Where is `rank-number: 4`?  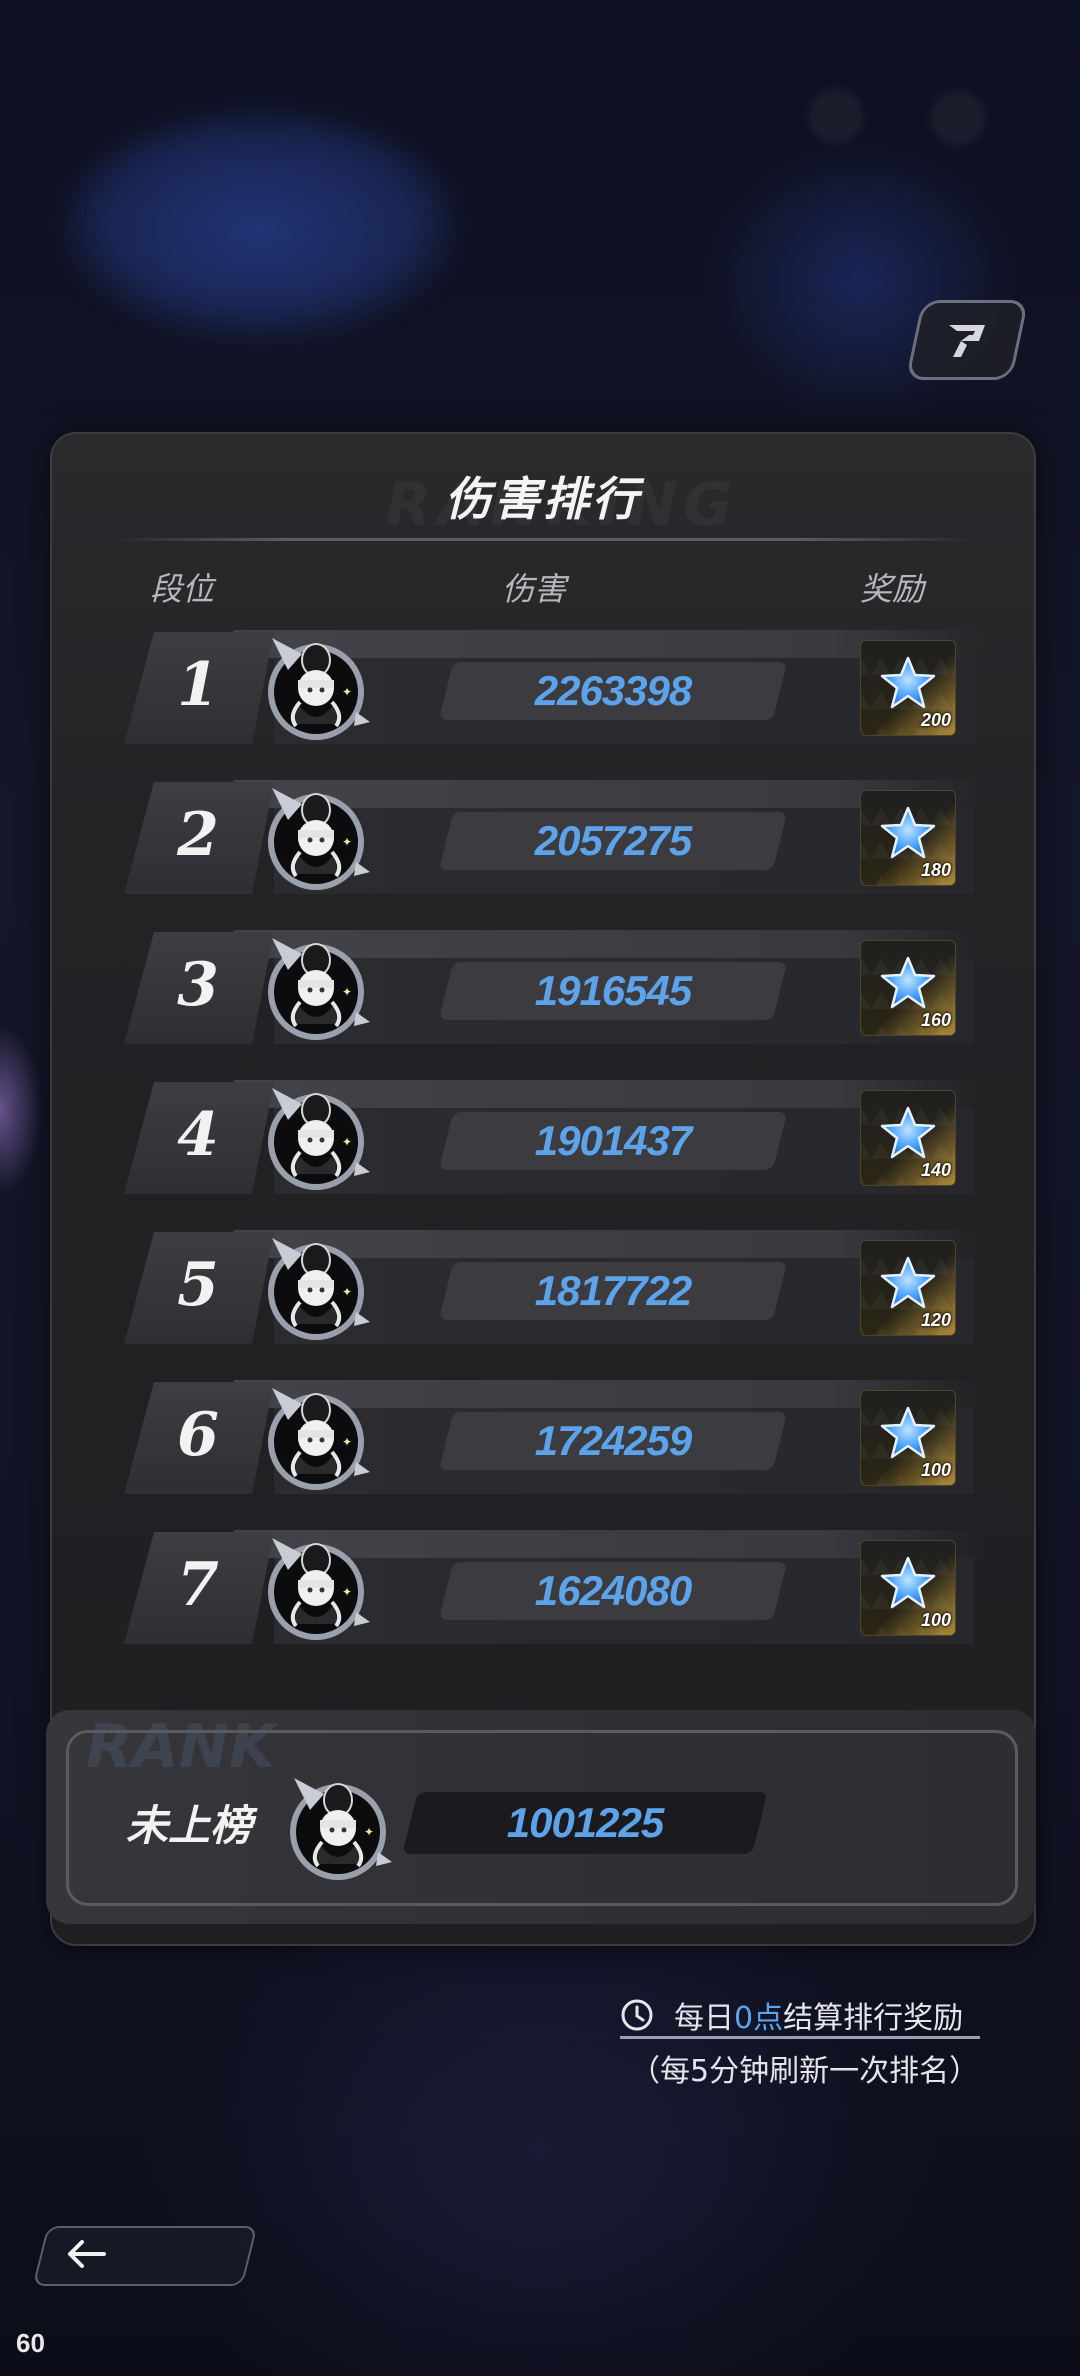 rank-number: 4 is located at coordinates (198, 1135).